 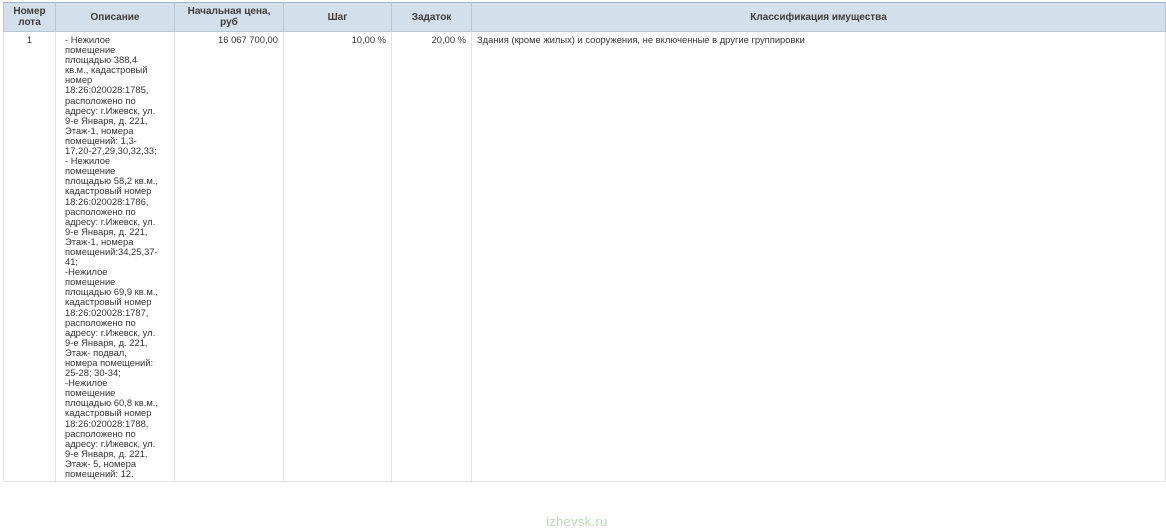 I want to click on header-classification: Классификация имущества, so click(x=818, y=17).